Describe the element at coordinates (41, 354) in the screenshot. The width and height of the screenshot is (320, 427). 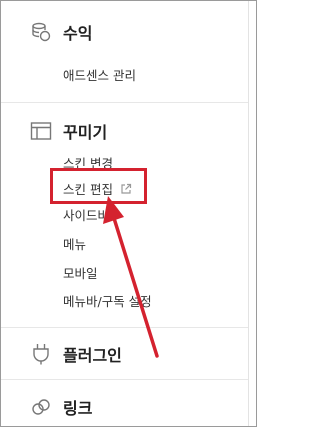
I see `plug-icon` at that location.